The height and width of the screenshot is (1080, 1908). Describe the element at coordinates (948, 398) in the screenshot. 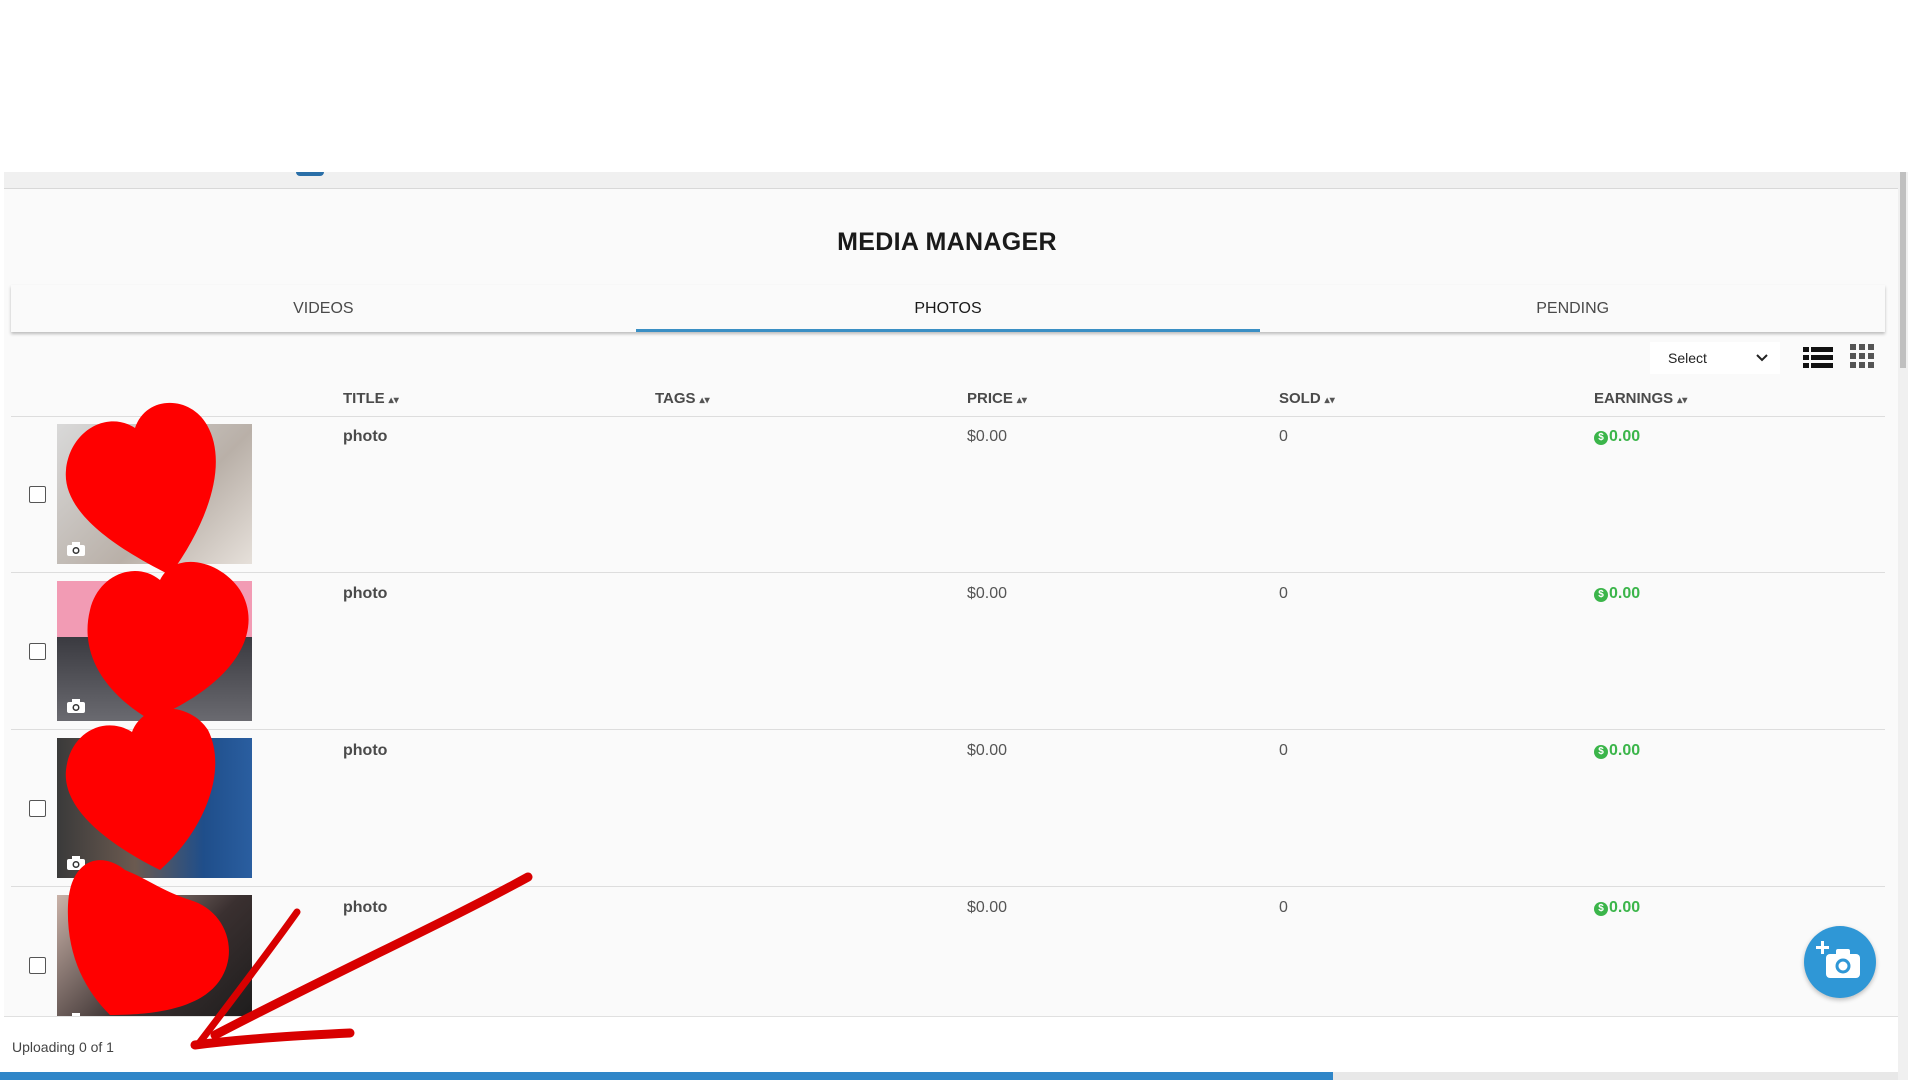

I see `table-header: TITLE ▴▾ TAGS ▴▾ PRICE ▴▾ SOLD ▴▾ EARNINGS ▴▾` at that location.